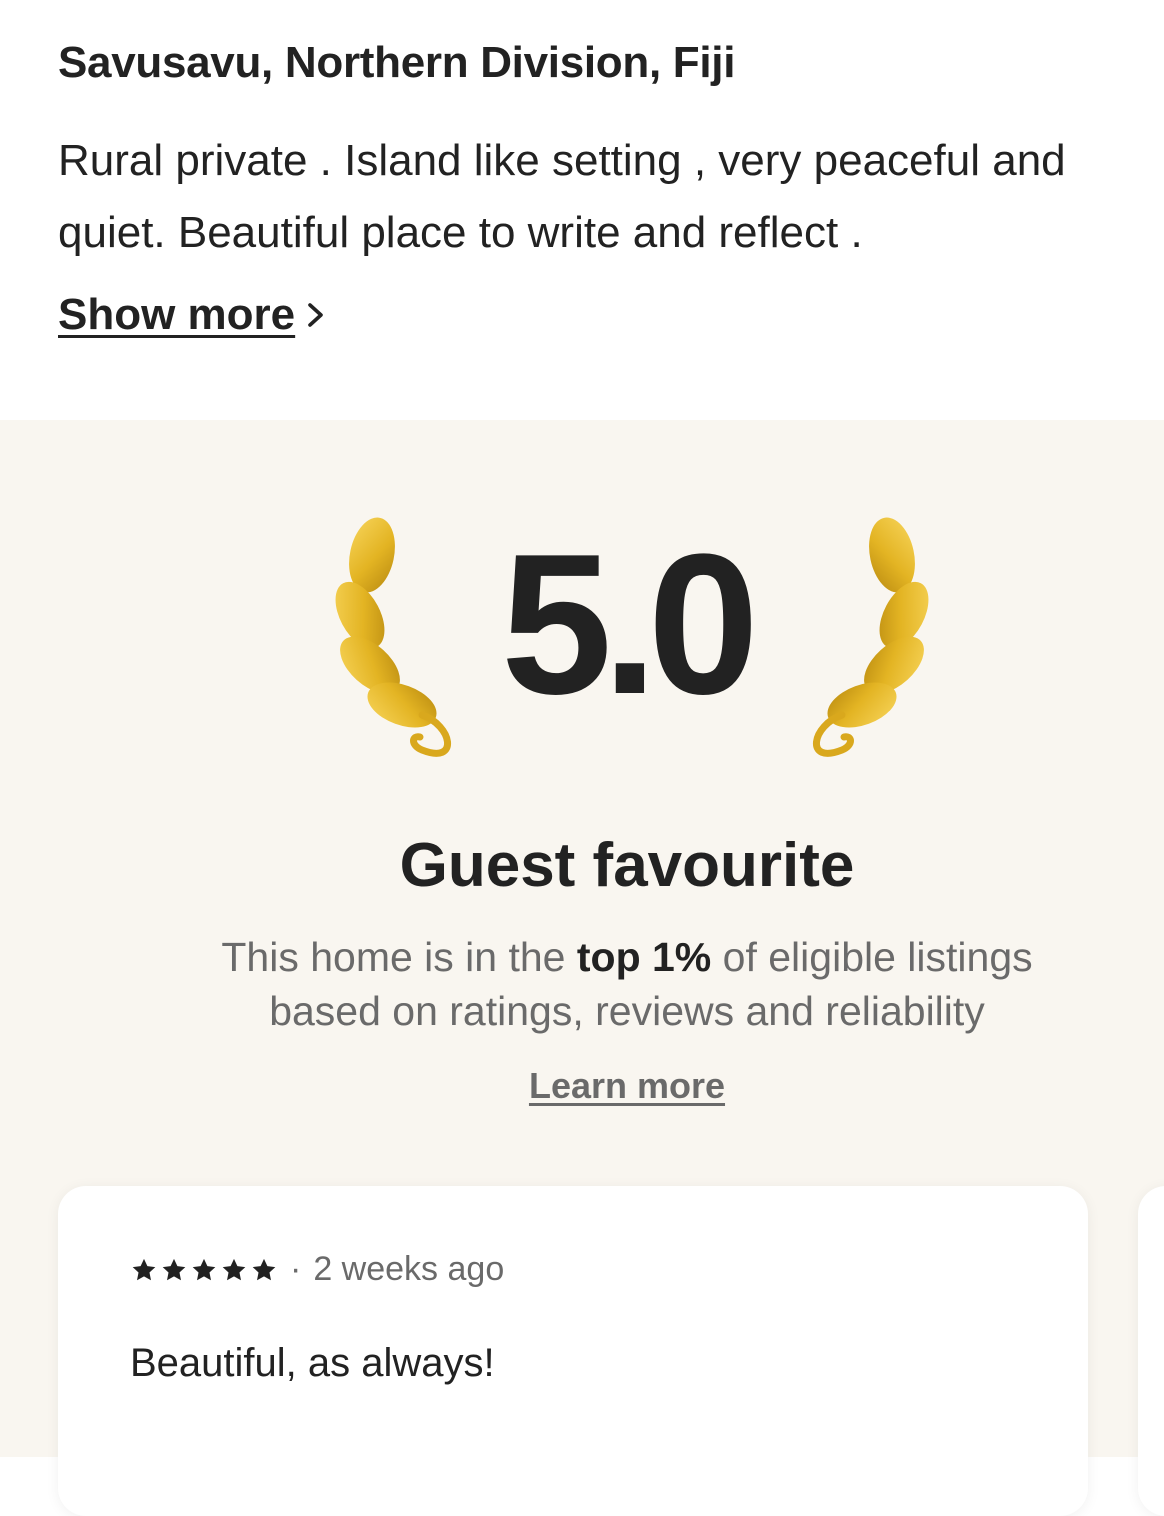 The height and width of the screenshot is (1516, 1164). What do you see at coordinates (627, 865) in the screenshot?
I see `guest-favourite-title: Guest favourite` at bounding box center [627, 865].